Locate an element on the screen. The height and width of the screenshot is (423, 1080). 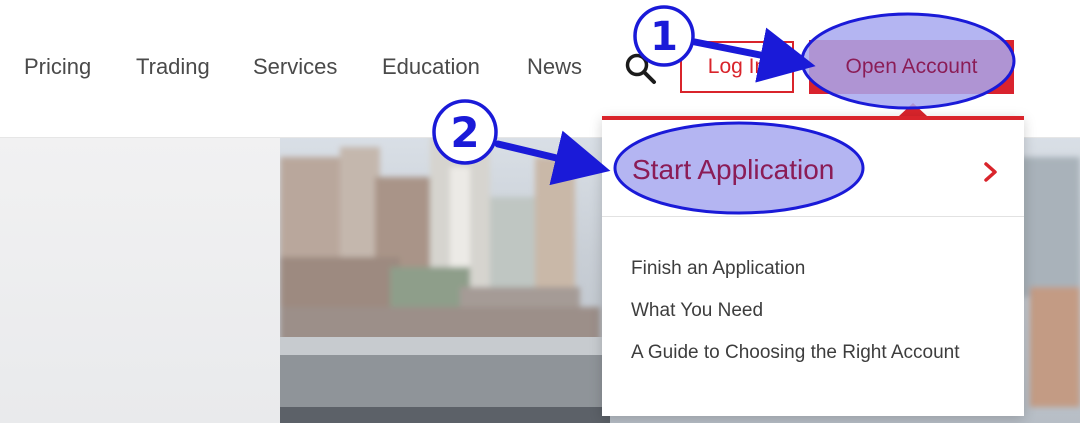
finish-application-link: Finish an Application is located at coordinates (796, 269).